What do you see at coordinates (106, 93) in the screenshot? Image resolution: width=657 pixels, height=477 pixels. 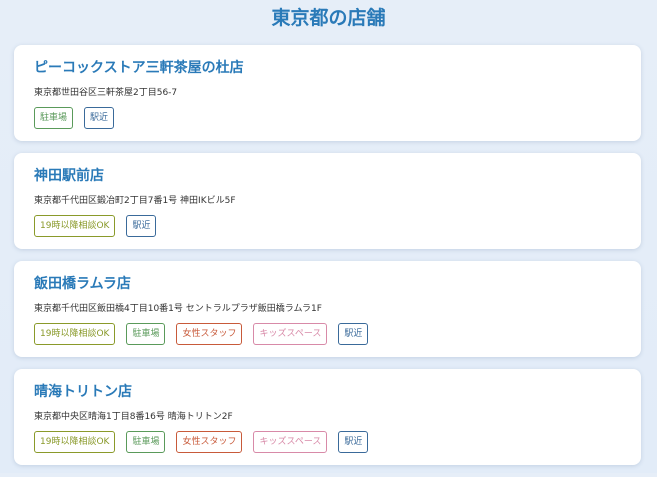 I see `store-address: 東京都世田谷区三軒茶屋2丁目56-7` at bounding box center [106, 93].